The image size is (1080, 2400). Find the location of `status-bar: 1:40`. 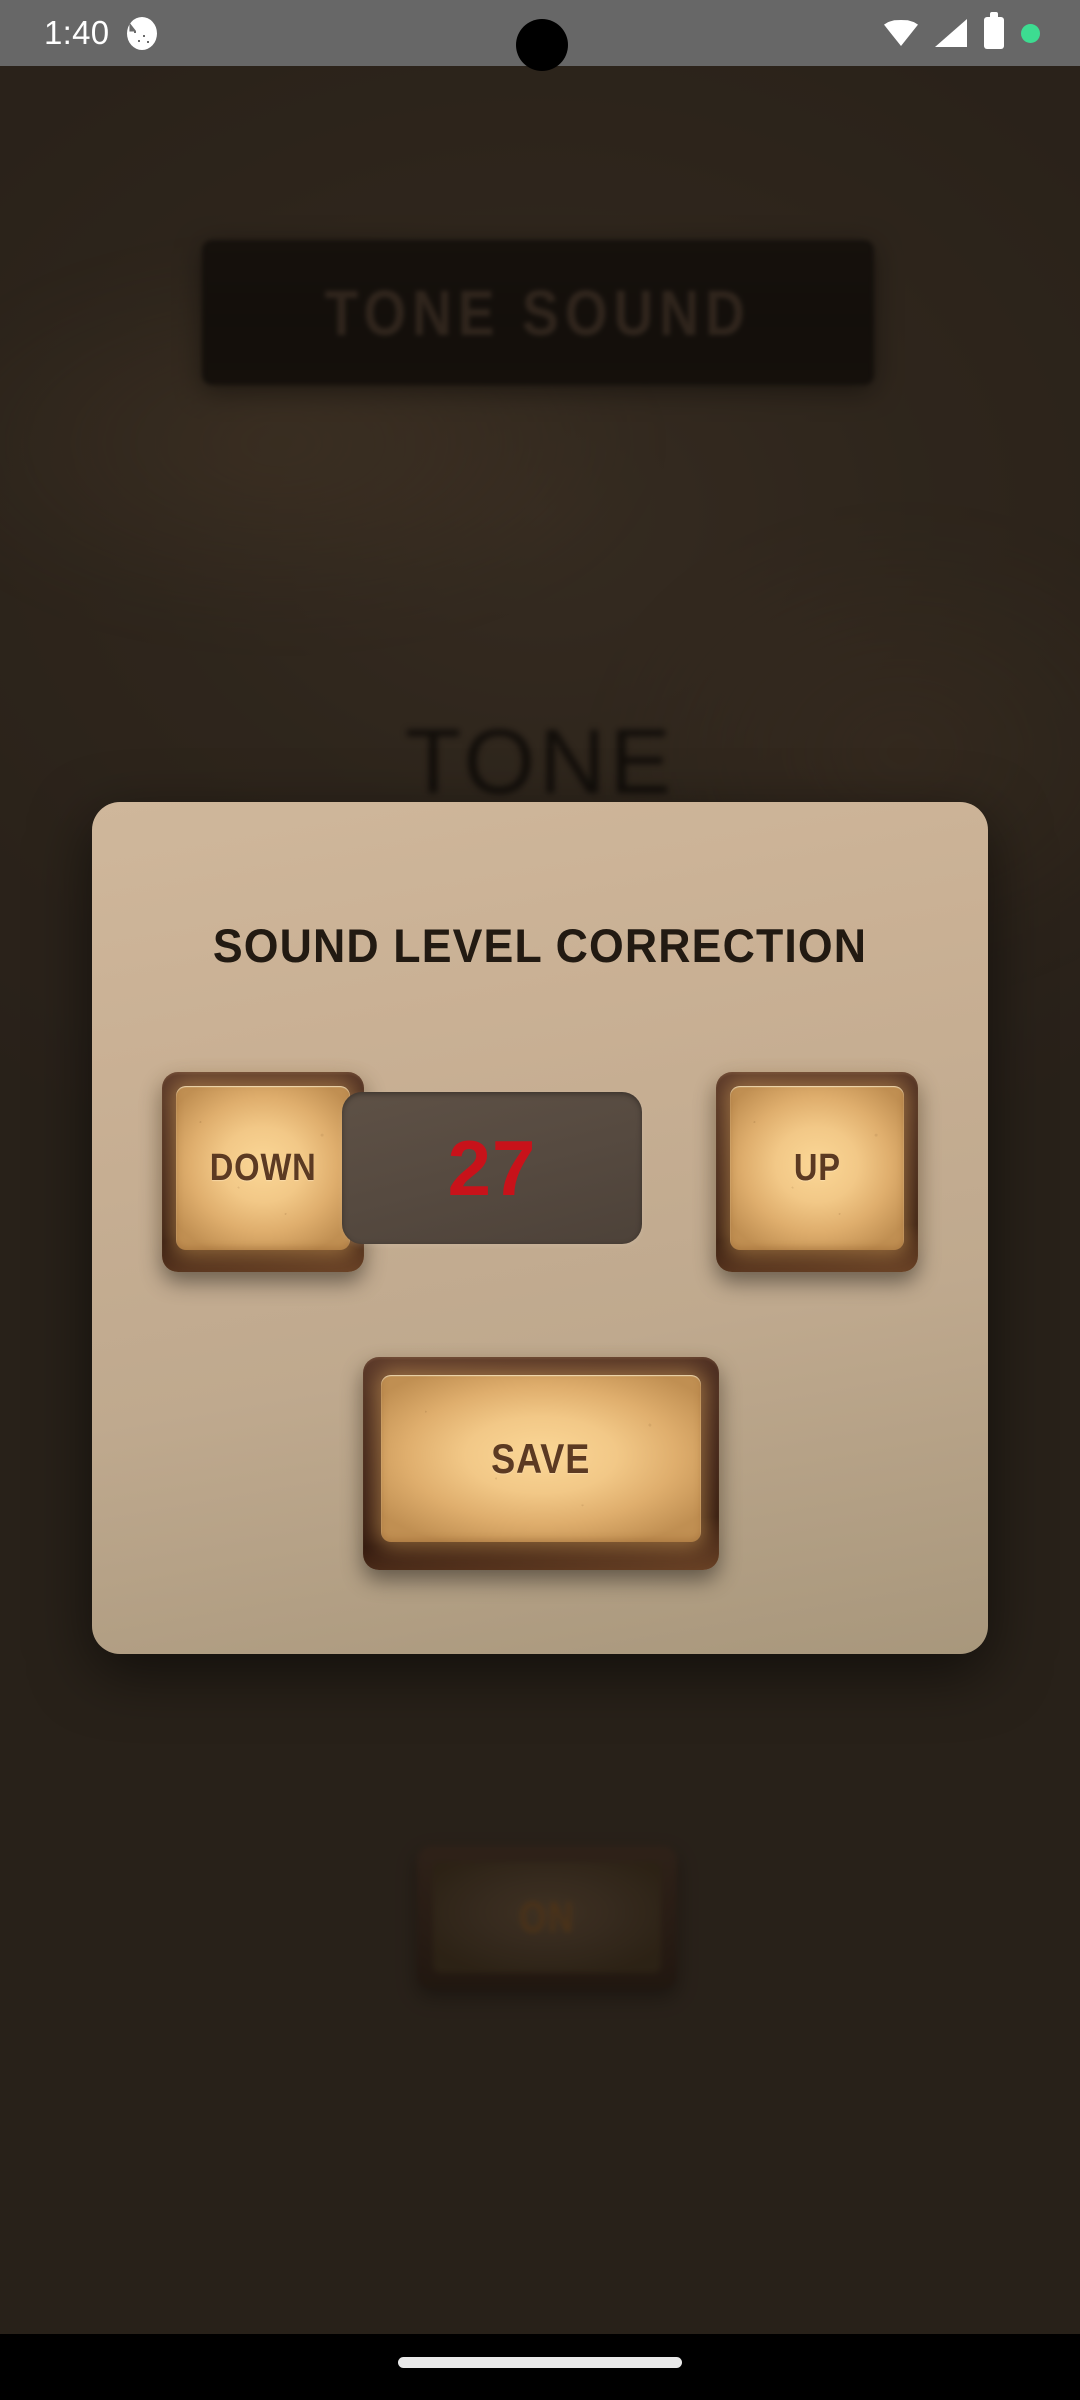

status-bar: 1:40 is located at coordinates (540, 35).